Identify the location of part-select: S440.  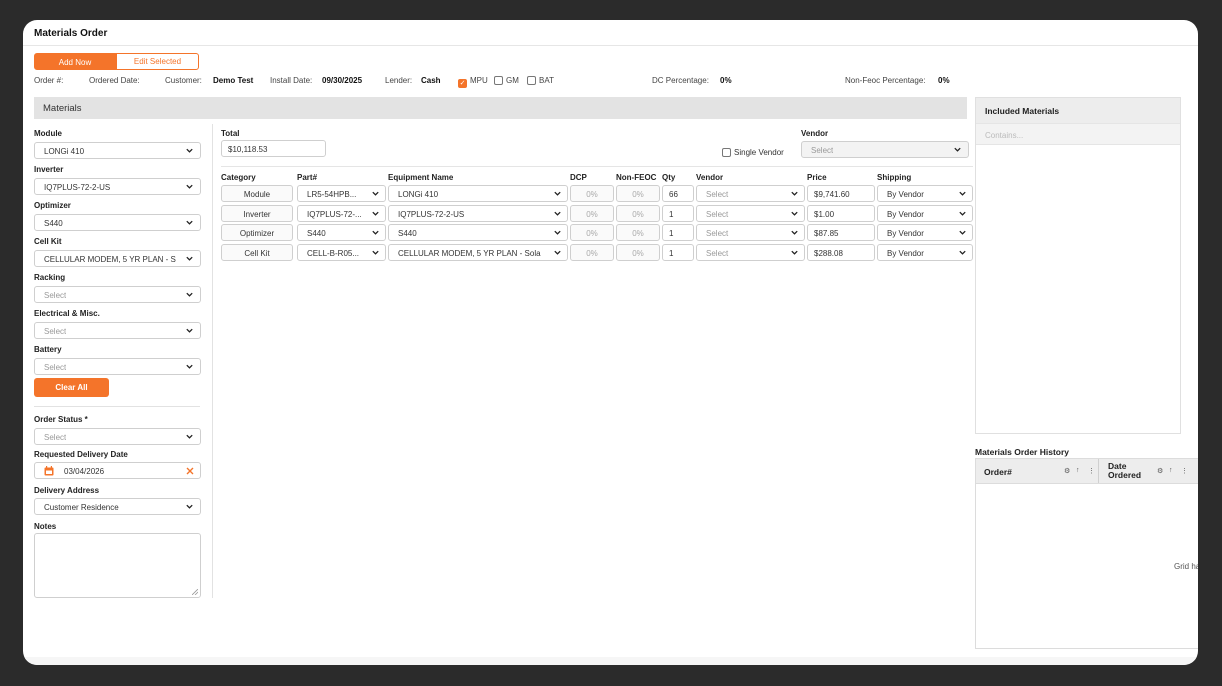
(341, 232).